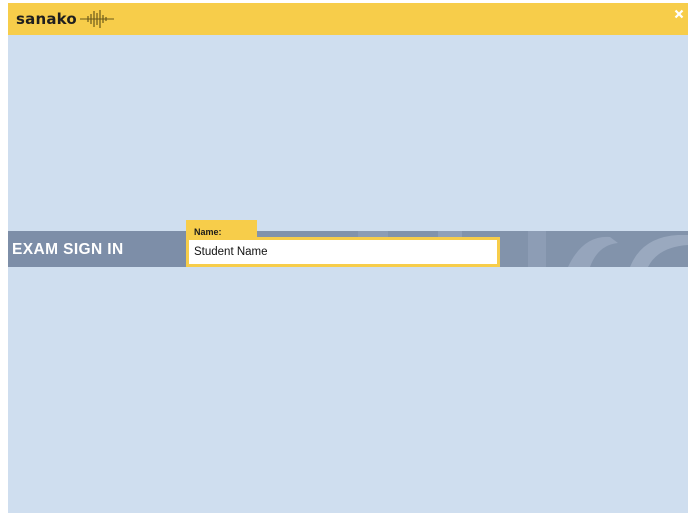 The width and height of the screenshot is (688, 513). I want to click on close-button, so click(679, 14).